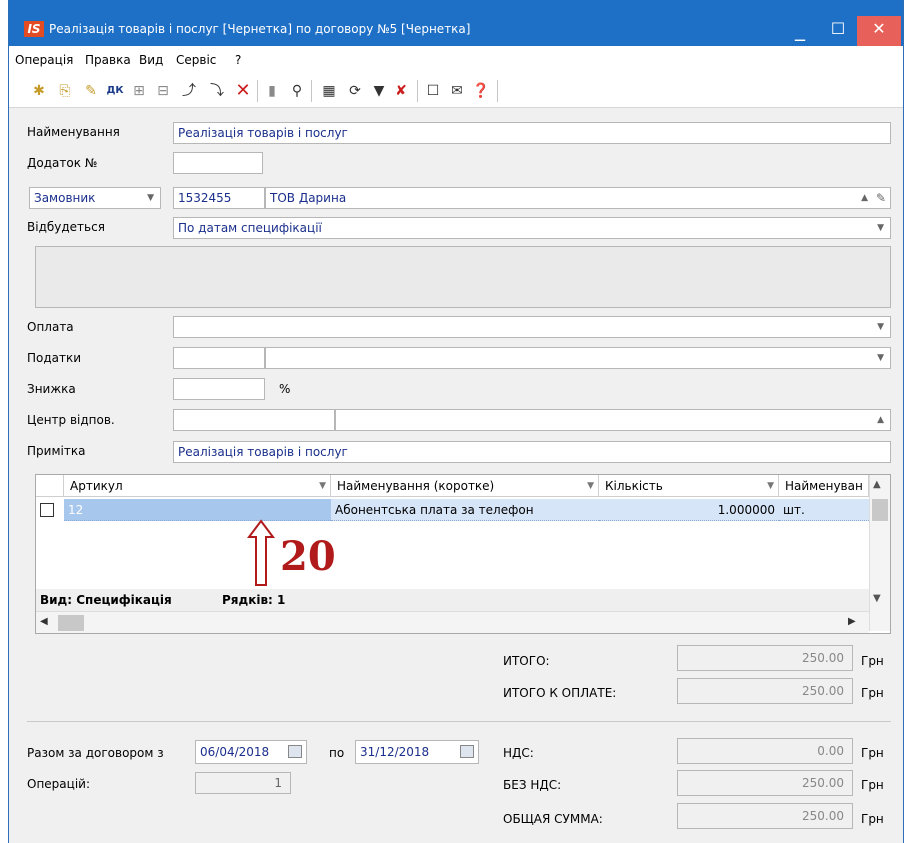  What do you see at coordinates (765, 751) in the screenshot?
I see `vat-value: 0.00` at bounding box center [765, 751].